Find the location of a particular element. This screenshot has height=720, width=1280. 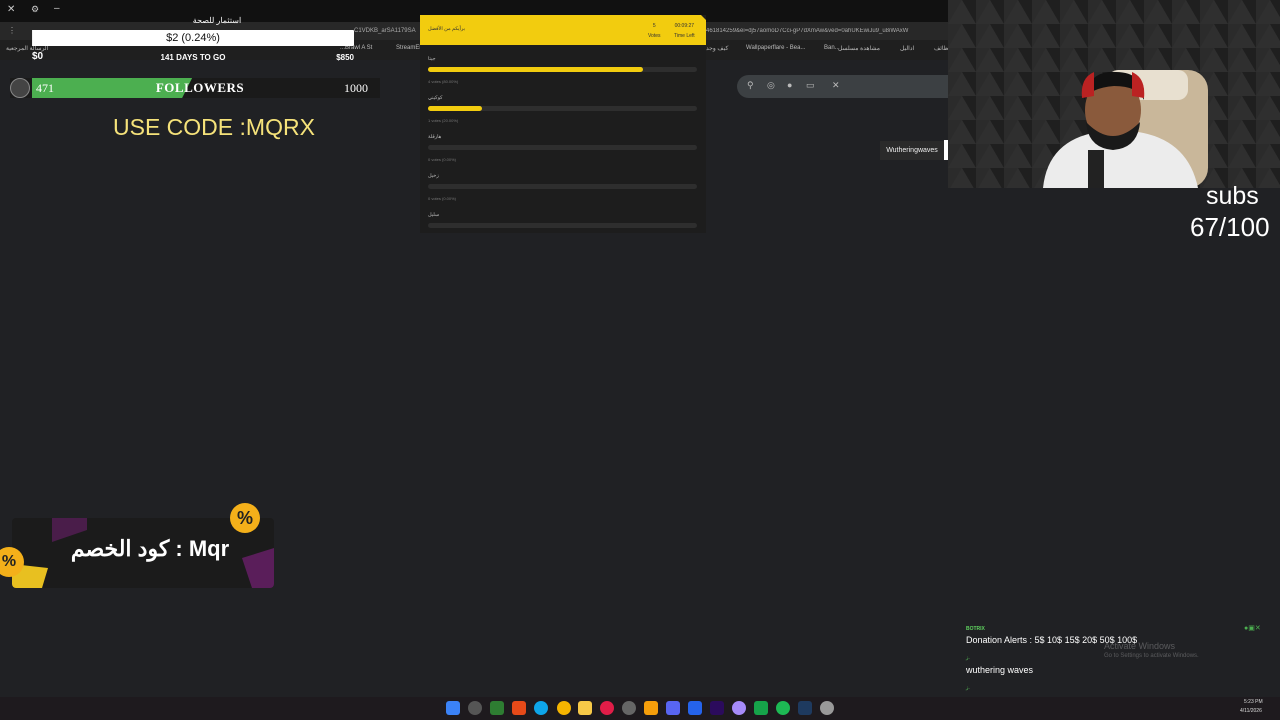

poll-option-label: جيتا is located at coordinates (432, 59).